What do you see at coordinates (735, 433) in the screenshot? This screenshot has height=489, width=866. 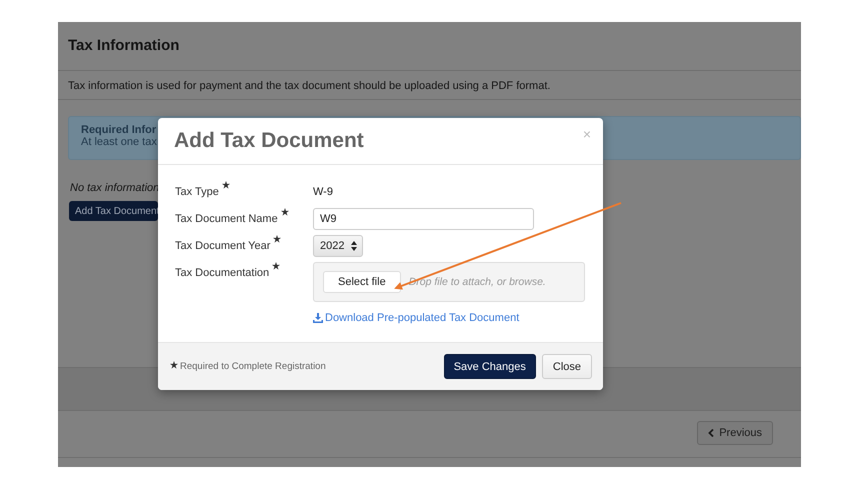 I see `previous-button: Previous` at bounding box center [735, 433].